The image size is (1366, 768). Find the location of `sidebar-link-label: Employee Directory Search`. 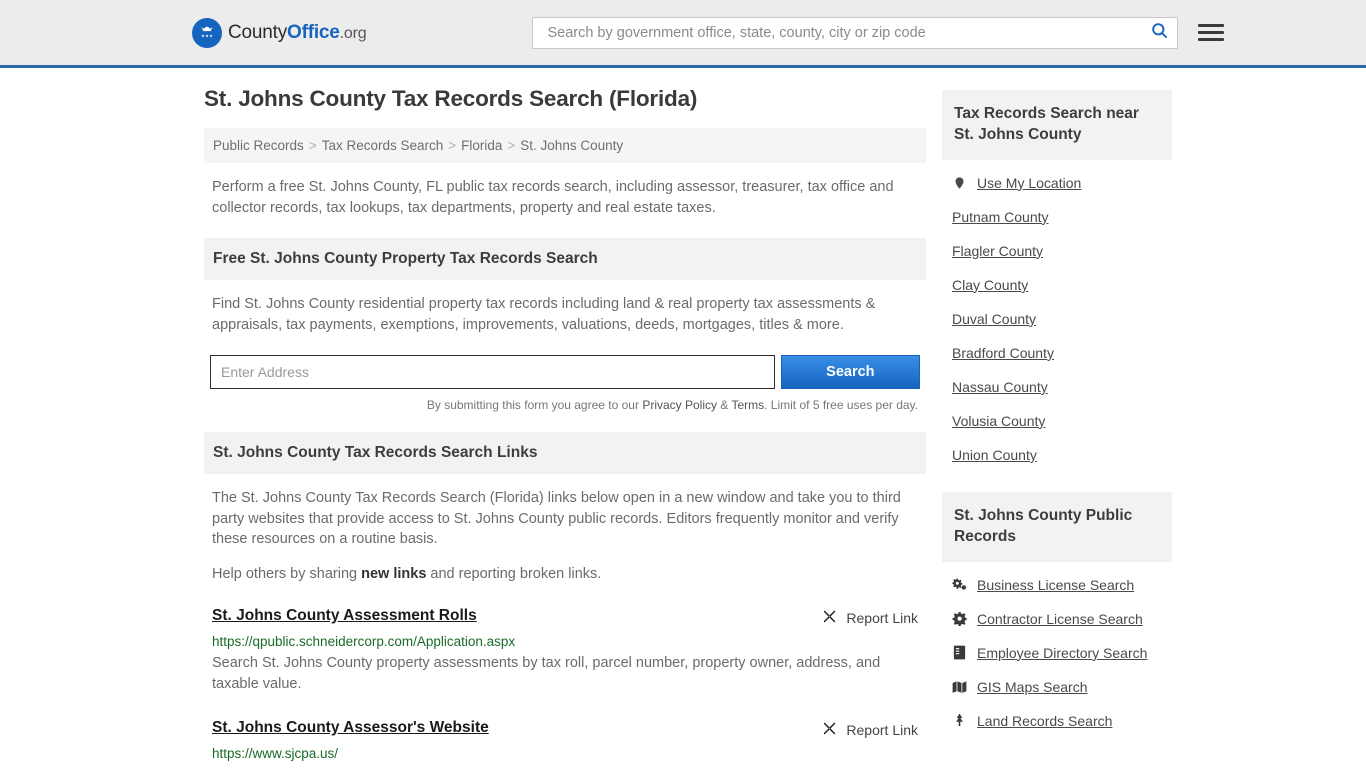

sidebar-link-label: Employee Directory Search is located at coordinates (1062, 653).